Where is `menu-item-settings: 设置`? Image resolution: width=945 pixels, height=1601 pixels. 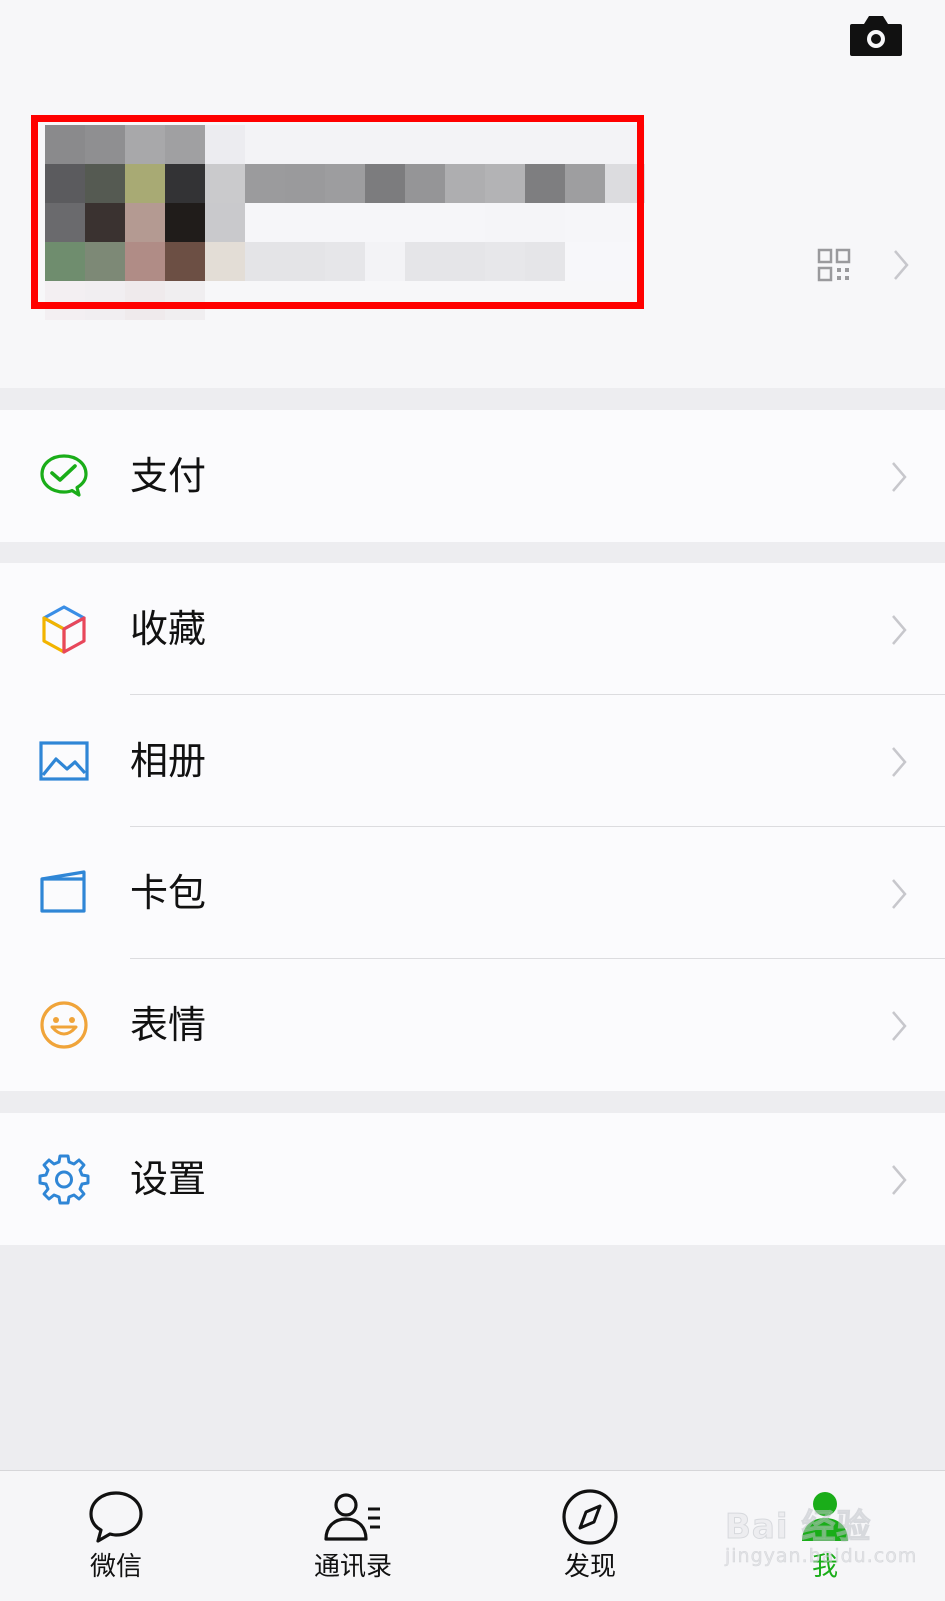 menu-item-settings: 设置 is located at coordinates (472, 1179).